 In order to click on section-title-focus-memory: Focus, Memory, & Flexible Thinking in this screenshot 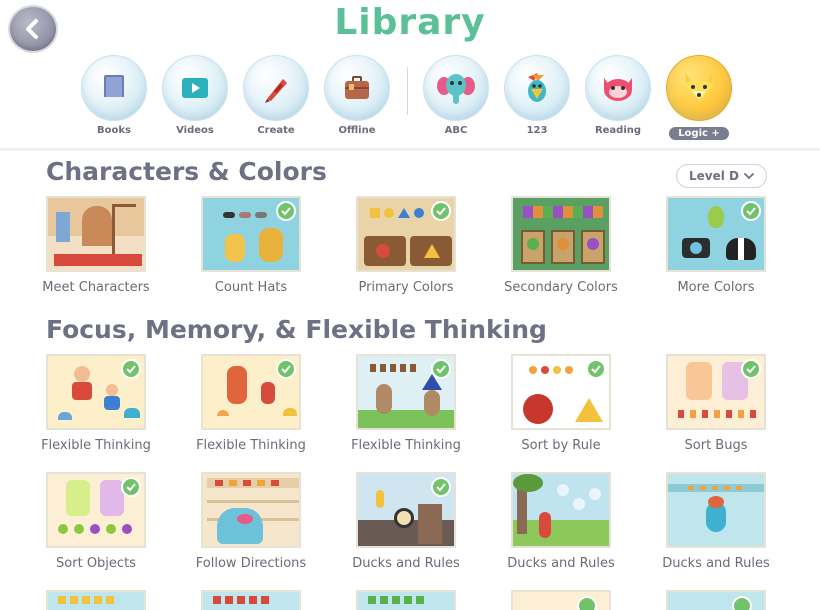, I will do `click(296, 329)`.